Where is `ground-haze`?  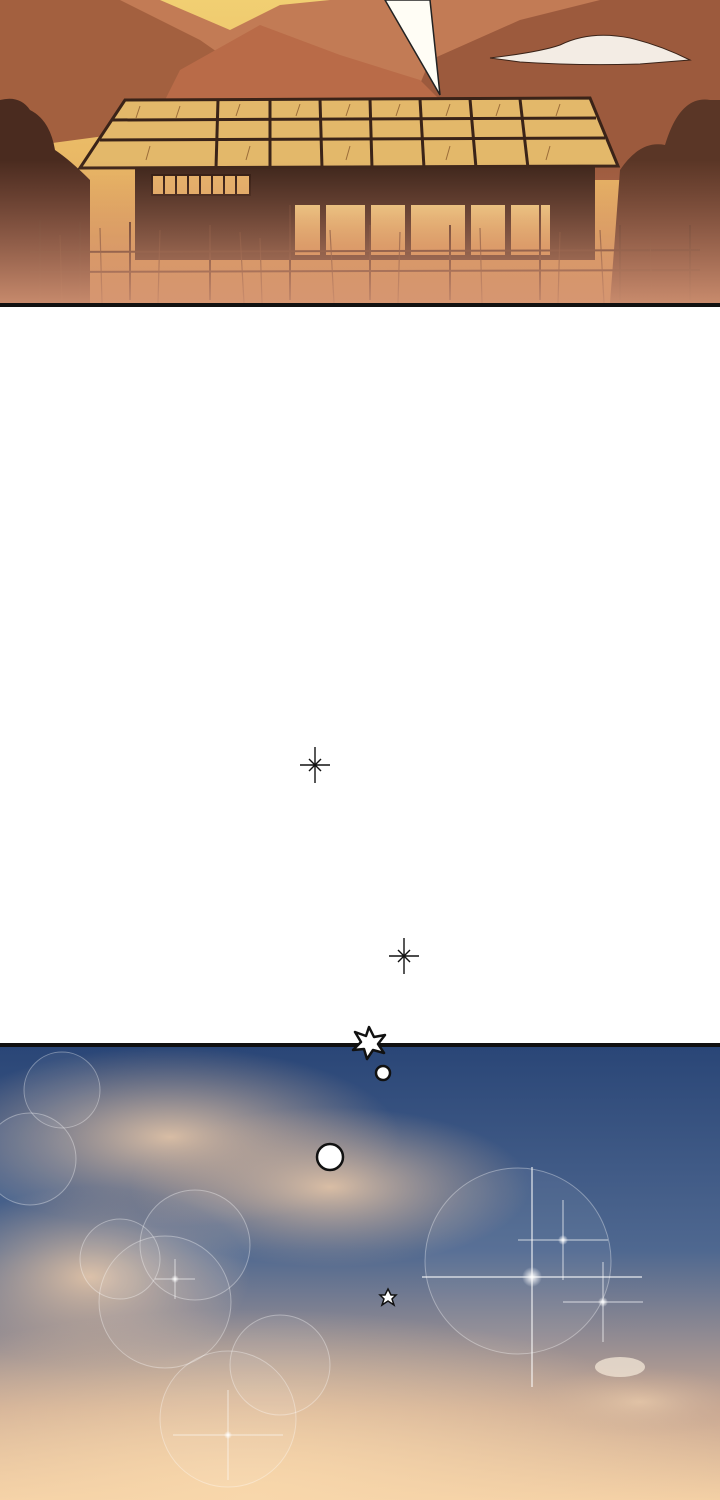
ground-haze is located at coordinates (360, 231).